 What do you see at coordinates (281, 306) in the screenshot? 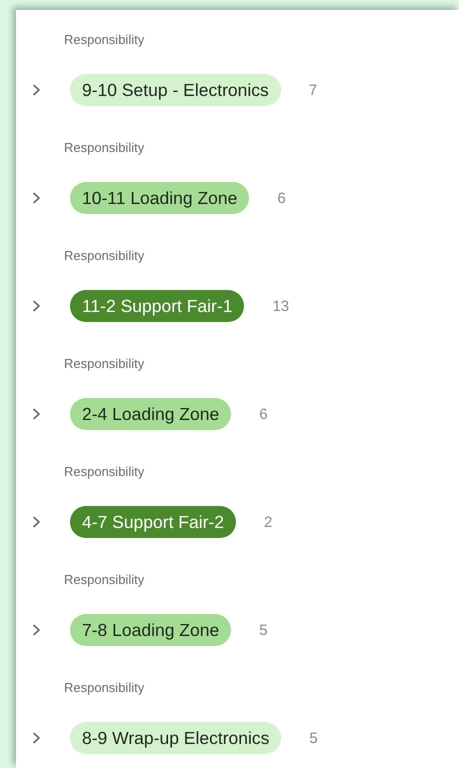
I see `item-count: 13` at bounding box center [281, 306].